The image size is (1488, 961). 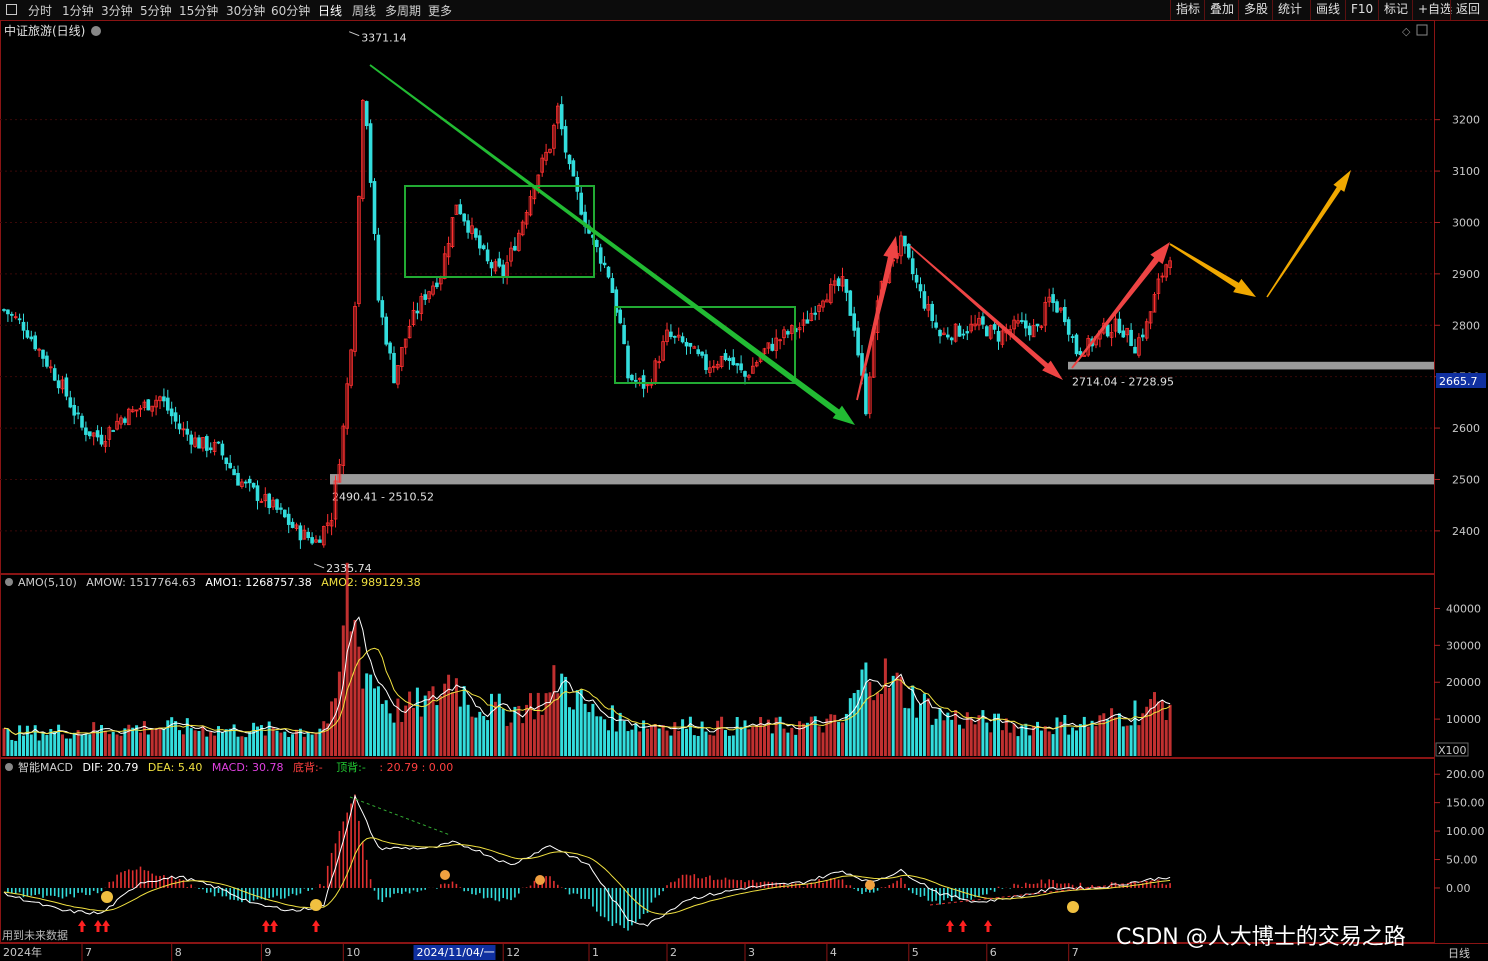 I want to click on maximize-icon, so click(x=1422, y=30).